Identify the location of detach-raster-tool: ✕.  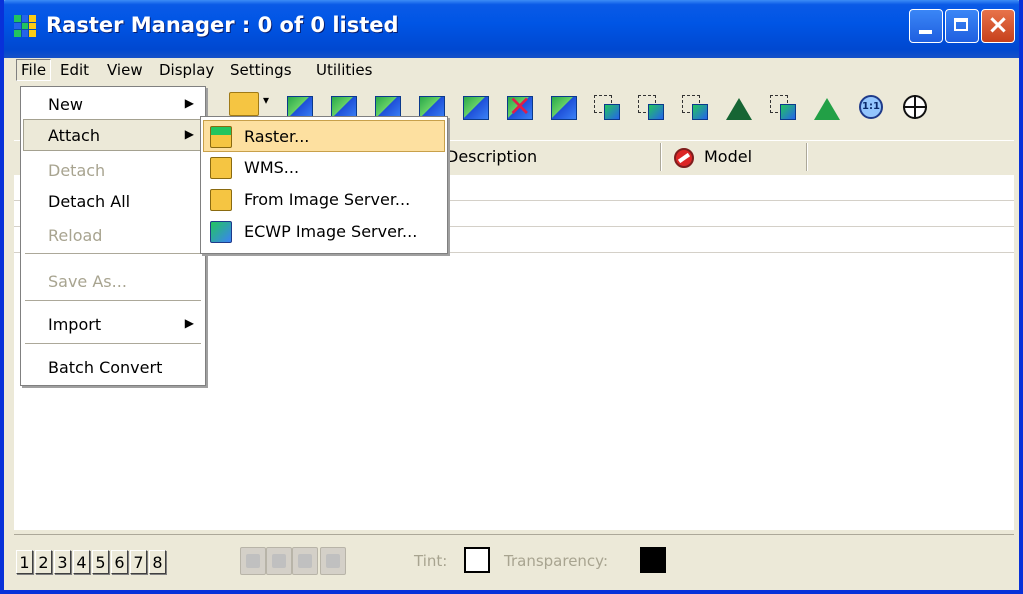
(519, 107).